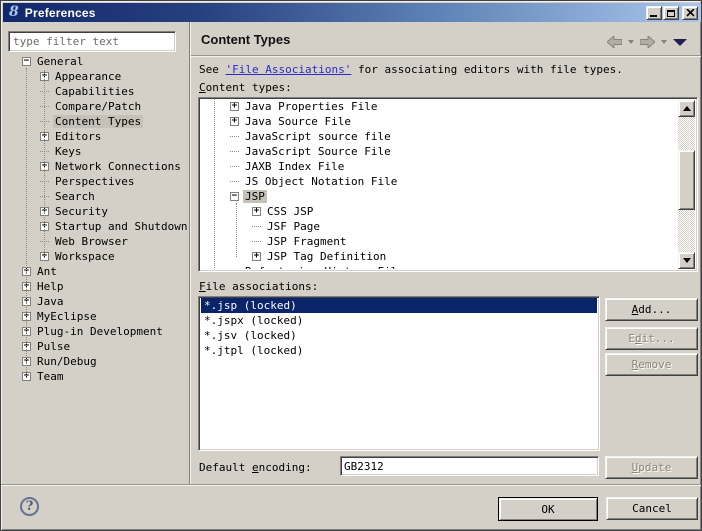 The image size is (702, 531). I want to click on tree-item-content-types: Content Types, so click(95, 121).